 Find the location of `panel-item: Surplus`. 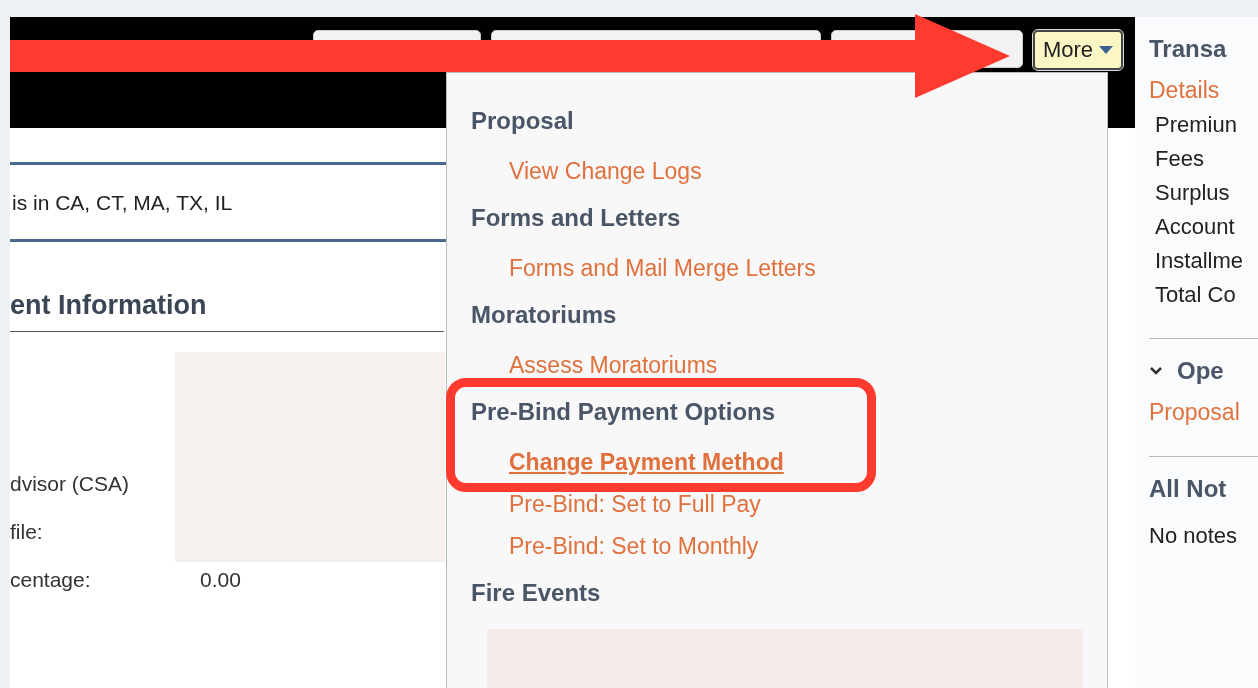

panel-item: Surplus is located at coordinates (1192, 193).